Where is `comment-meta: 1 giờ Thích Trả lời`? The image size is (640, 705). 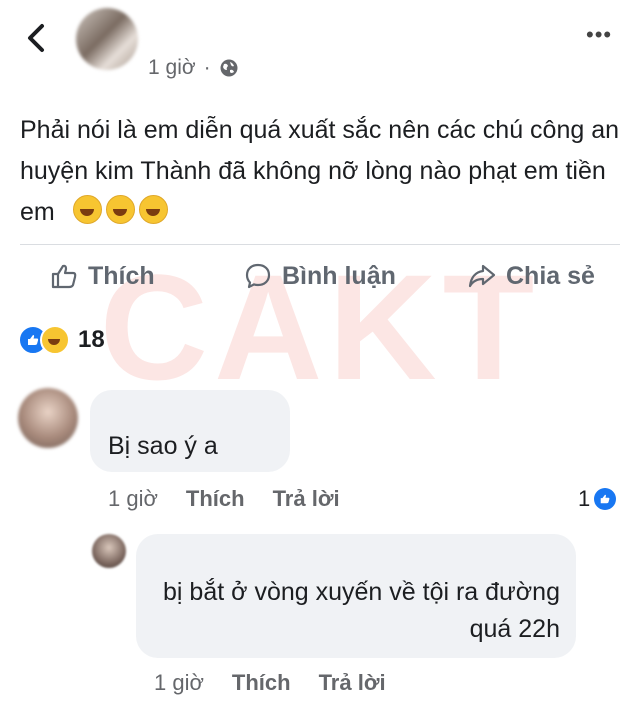
comment-meta: 1 giờ Thích Trả lời is located at coordinates (224, 499).